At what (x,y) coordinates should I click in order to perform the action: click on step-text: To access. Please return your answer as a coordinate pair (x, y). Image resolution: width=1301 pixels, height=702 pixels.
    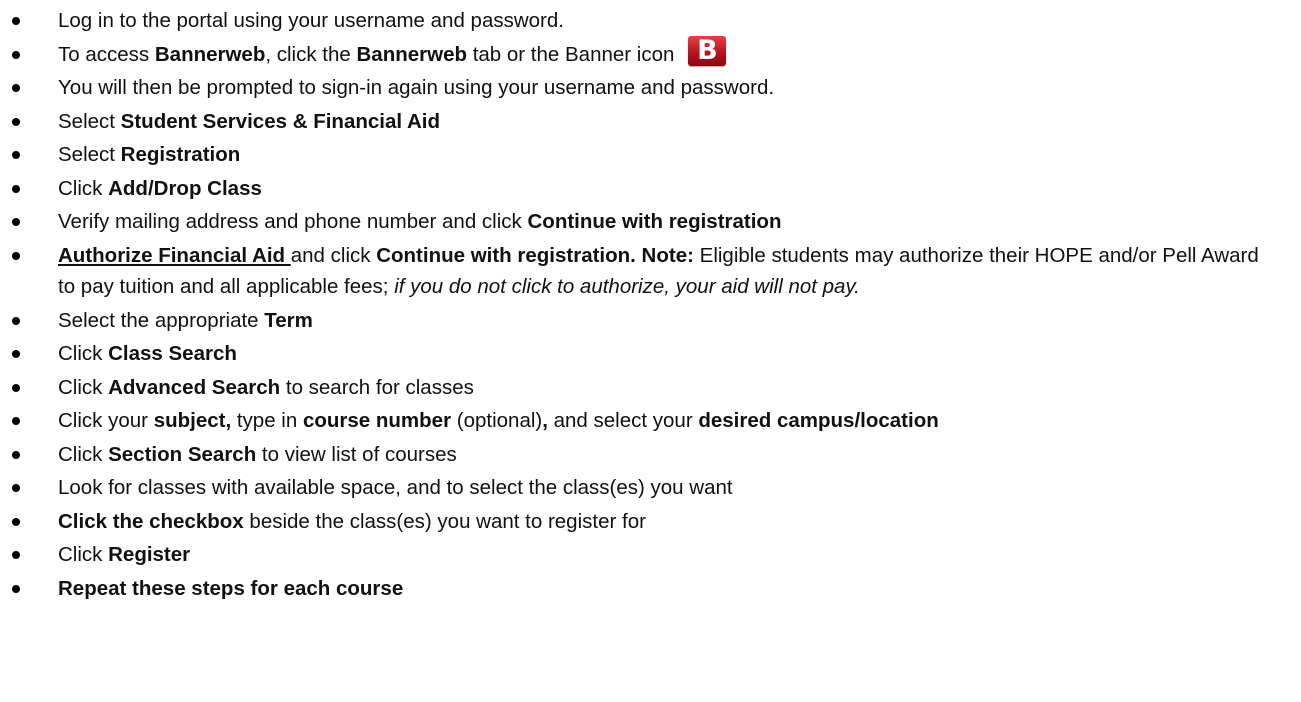
    Looking at the image, I should click on (106, 54).